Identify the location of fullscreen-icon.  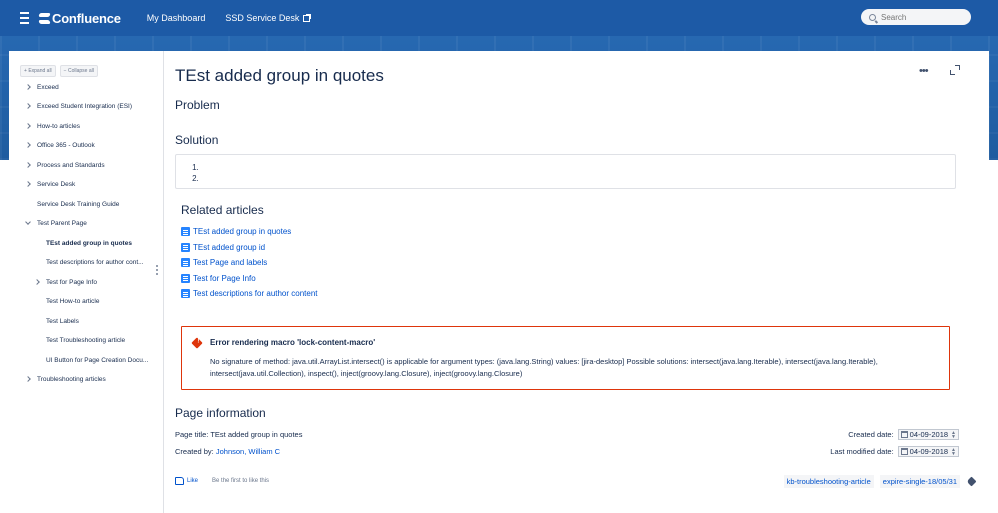
(955, 70).